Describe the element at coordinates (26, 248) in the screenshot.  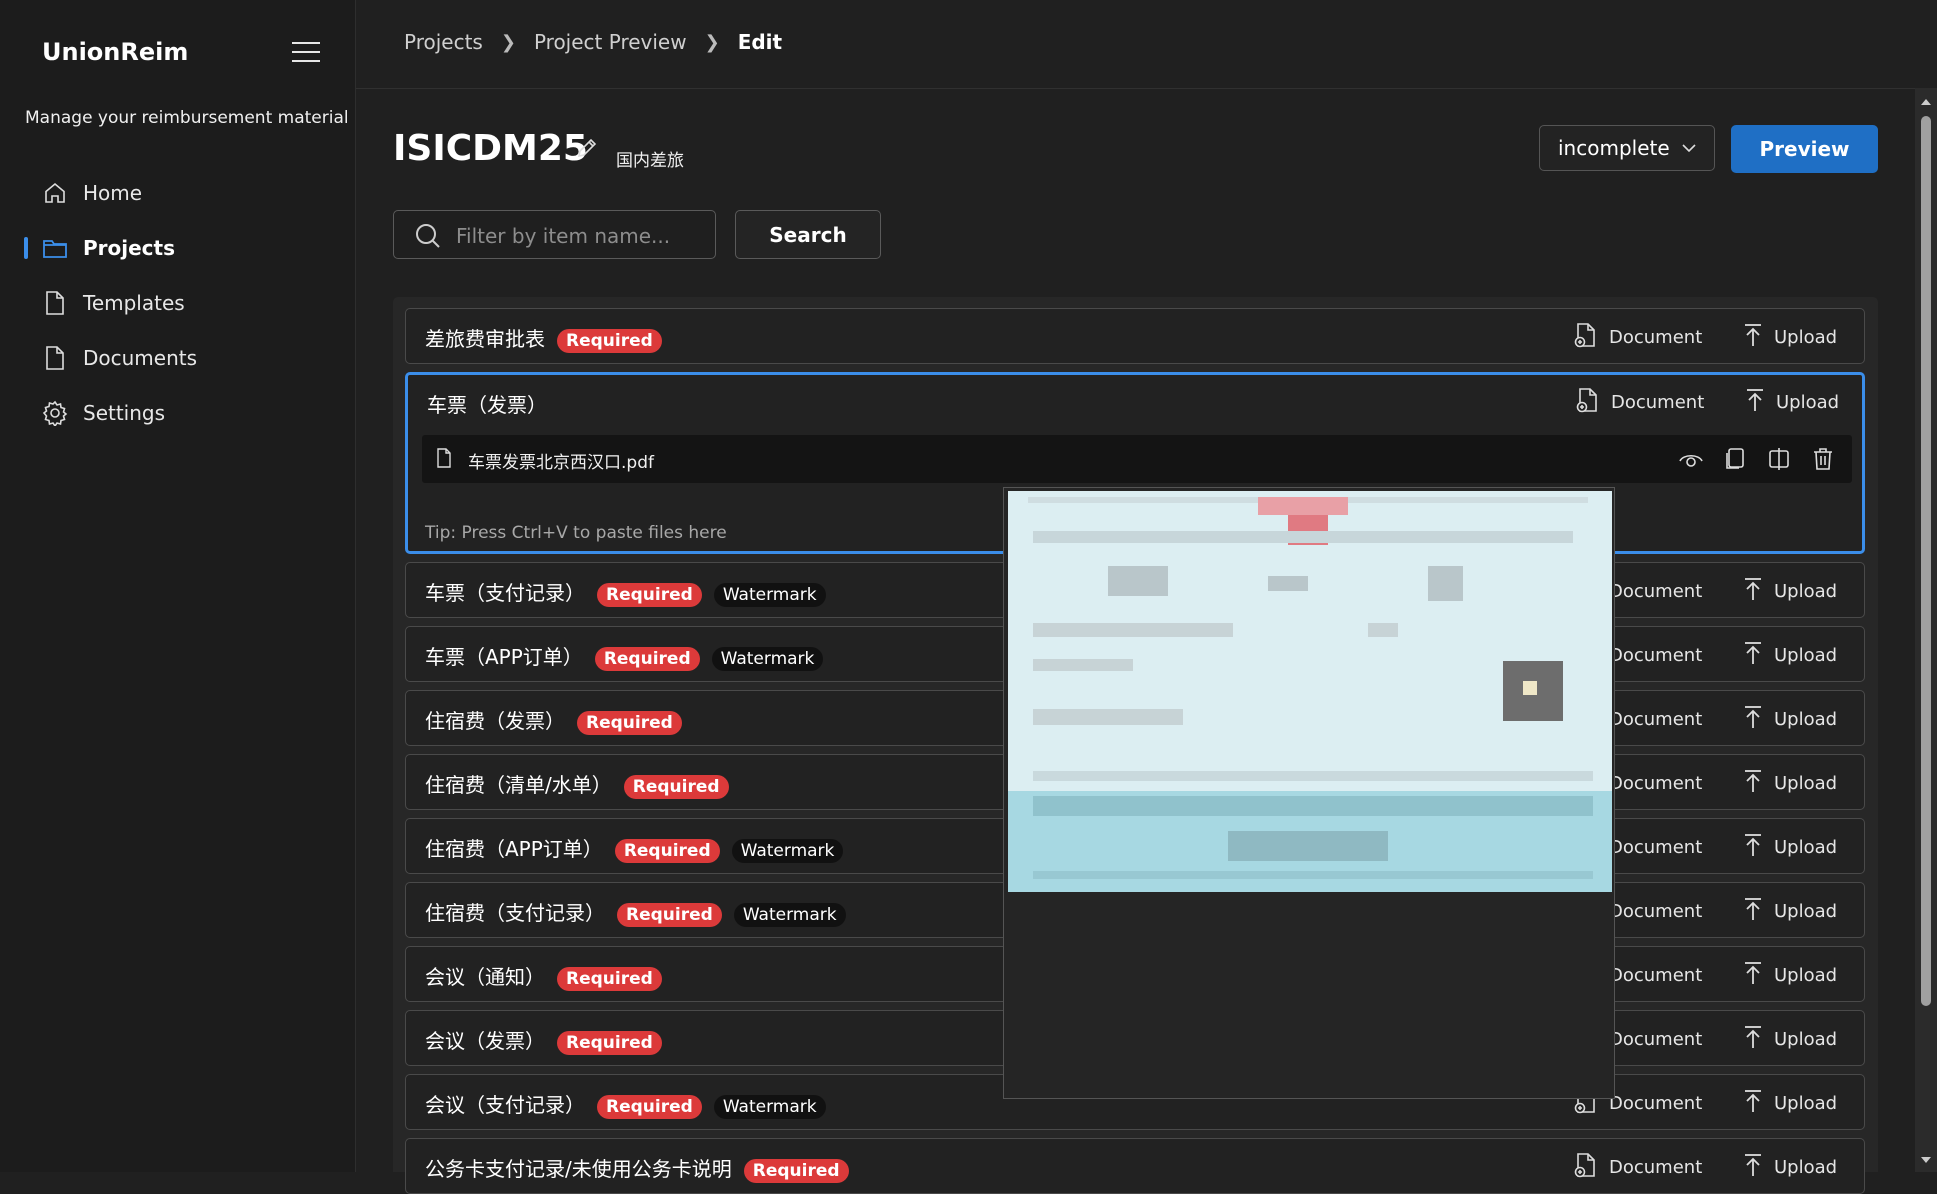
I see `active-indicator` at that location.